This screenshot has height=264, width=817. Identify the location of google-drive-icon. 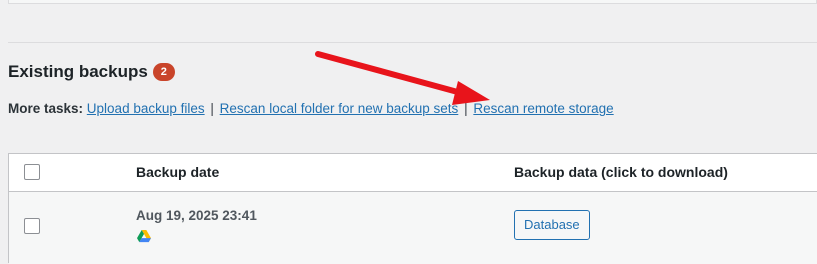
(144, 236).